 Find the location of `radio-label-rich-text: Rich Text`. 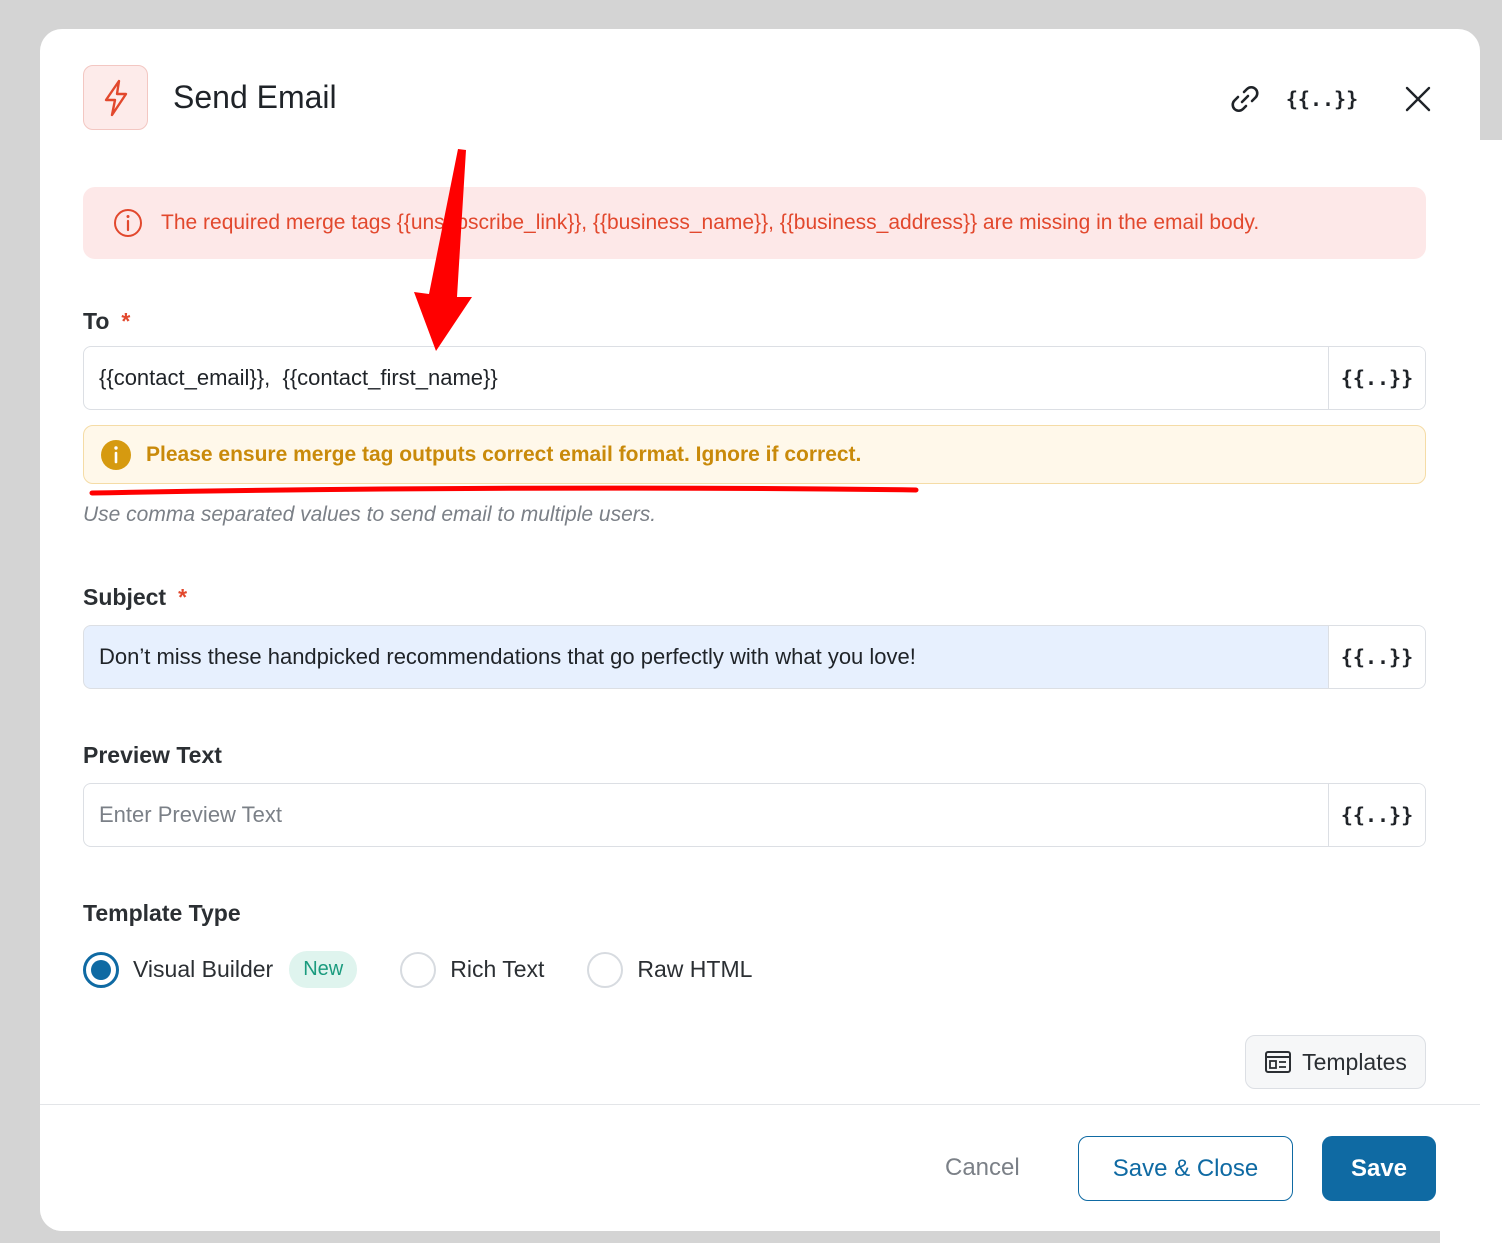

radio-label-rich-text: Rich Text is located at coordinates (497, 969).